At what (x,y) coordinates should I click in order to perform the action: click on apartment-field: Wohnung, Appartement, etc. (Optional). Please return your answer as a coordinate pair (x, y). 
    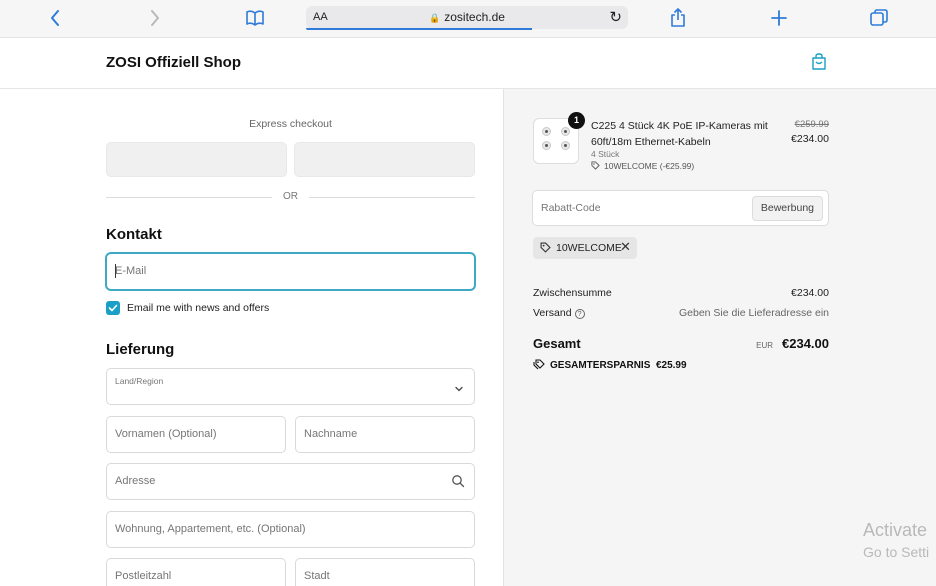
    Looking at the image, I should click on (290, 529).